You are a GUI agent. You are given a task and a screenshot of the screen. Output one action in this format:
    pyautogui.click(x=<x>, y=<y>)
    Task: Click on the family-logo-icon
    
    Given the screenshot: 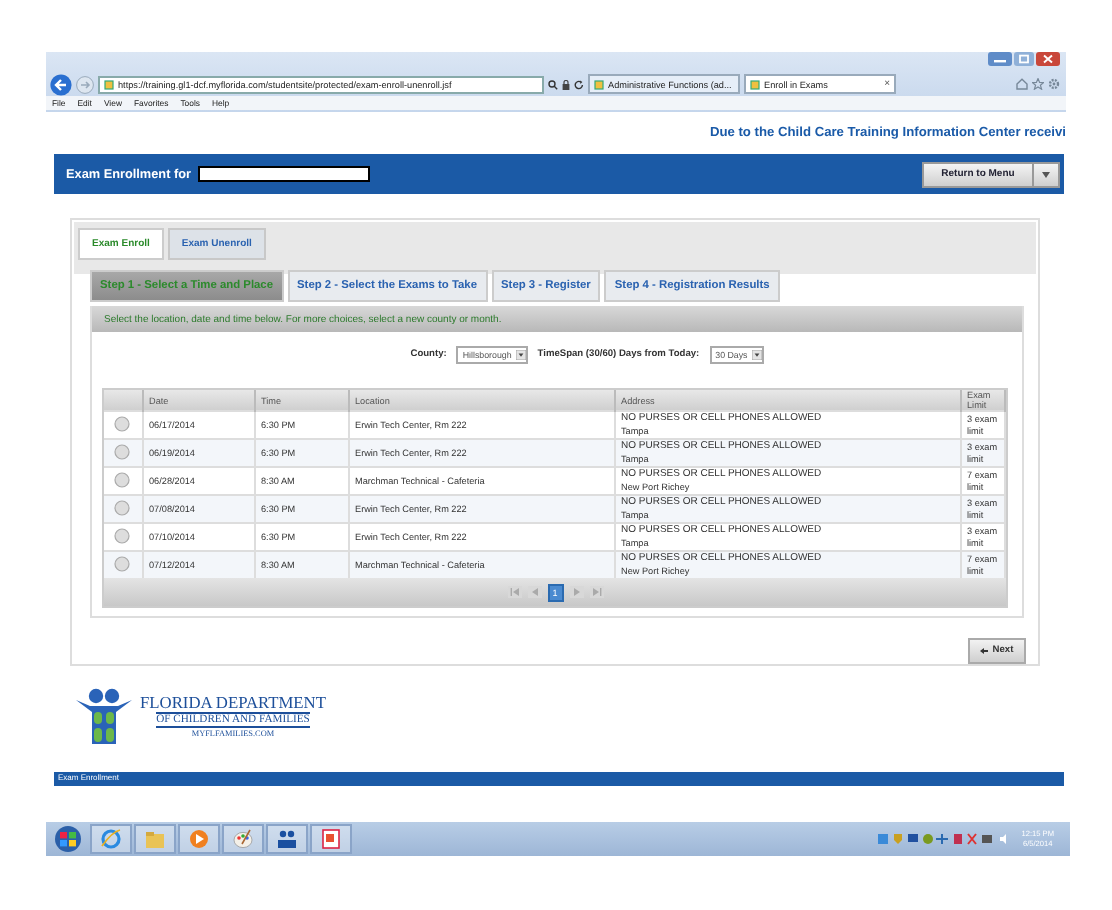 What is the action you would take?
    pyautogui.click(x=104, y=717)
    